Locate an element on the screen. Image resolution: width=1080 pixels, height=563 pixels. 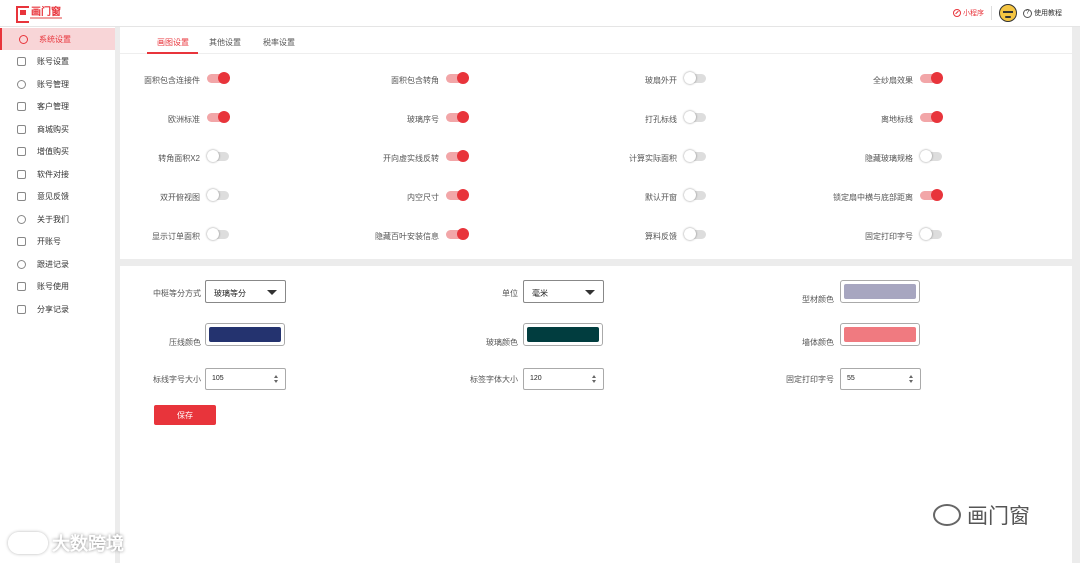
tab-tax-settings: 税率设置 is located at coordinates (279, 42).